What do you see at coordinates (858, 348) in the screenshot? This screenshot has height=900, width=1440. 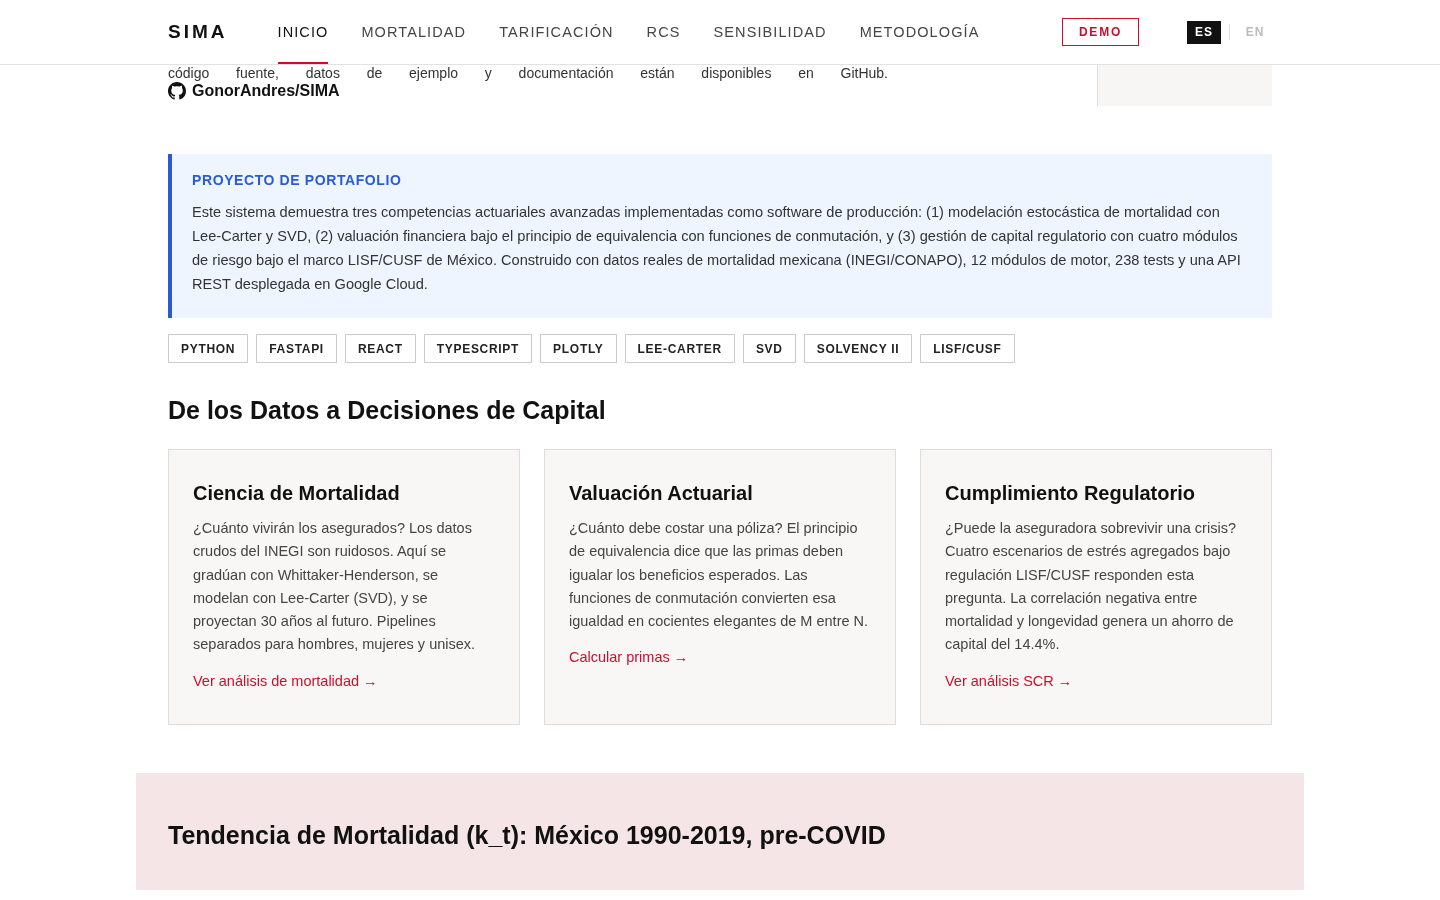 I see `tech-tag: SOLVENCY II` at bounding box center [858, 348].